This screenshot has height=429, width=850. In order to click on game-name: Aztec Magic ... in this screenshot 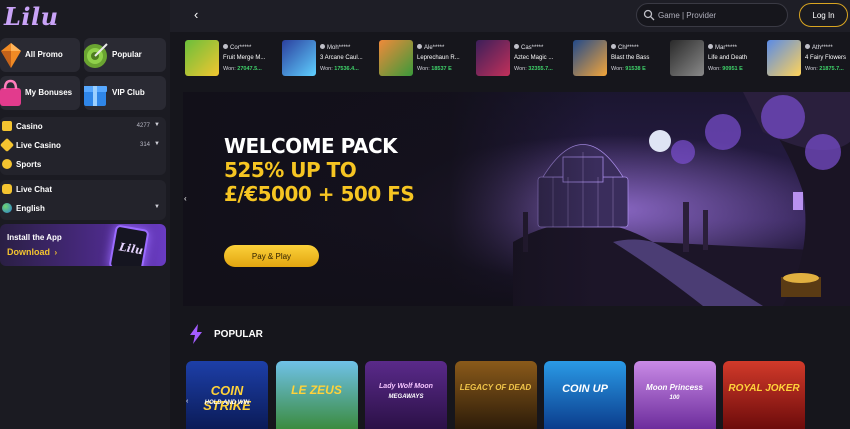, I will do `click(534, 58)`.